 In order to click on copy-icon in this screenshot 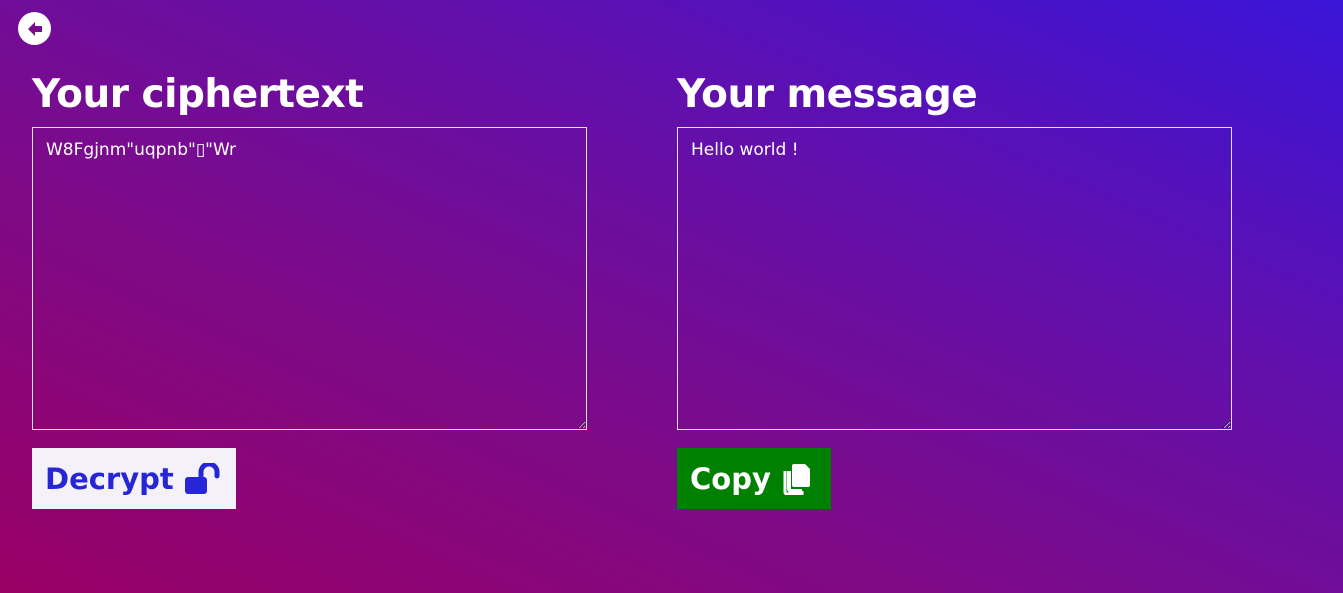, I will do `click(796, 479)`.